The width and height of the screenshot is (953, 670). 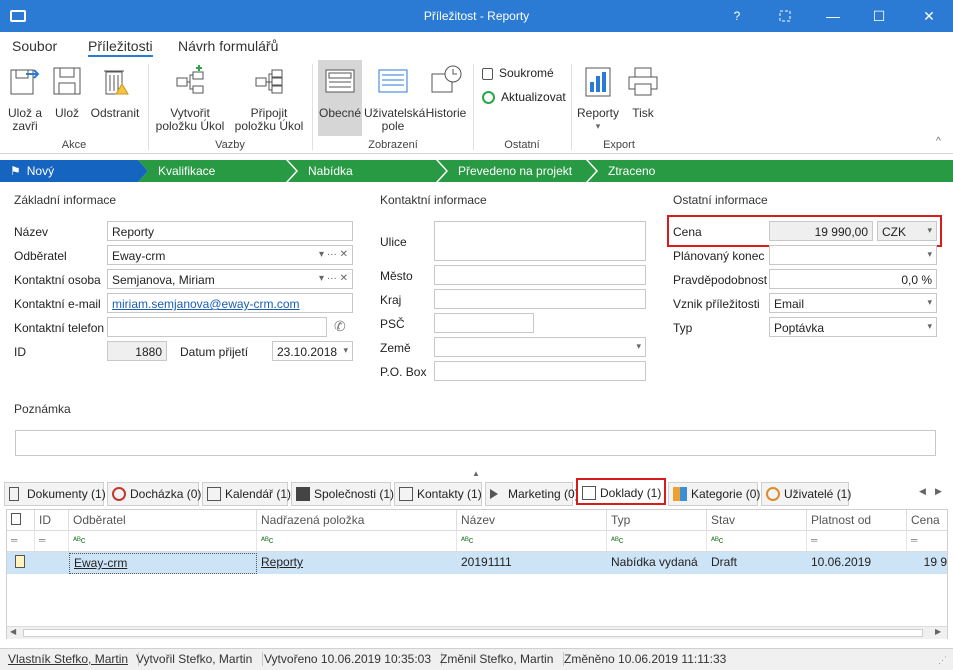 What do you see at coordinates (879, 16) in the screenshot?
I see `maximize-button: ☐` at bounding box center [879, 16].